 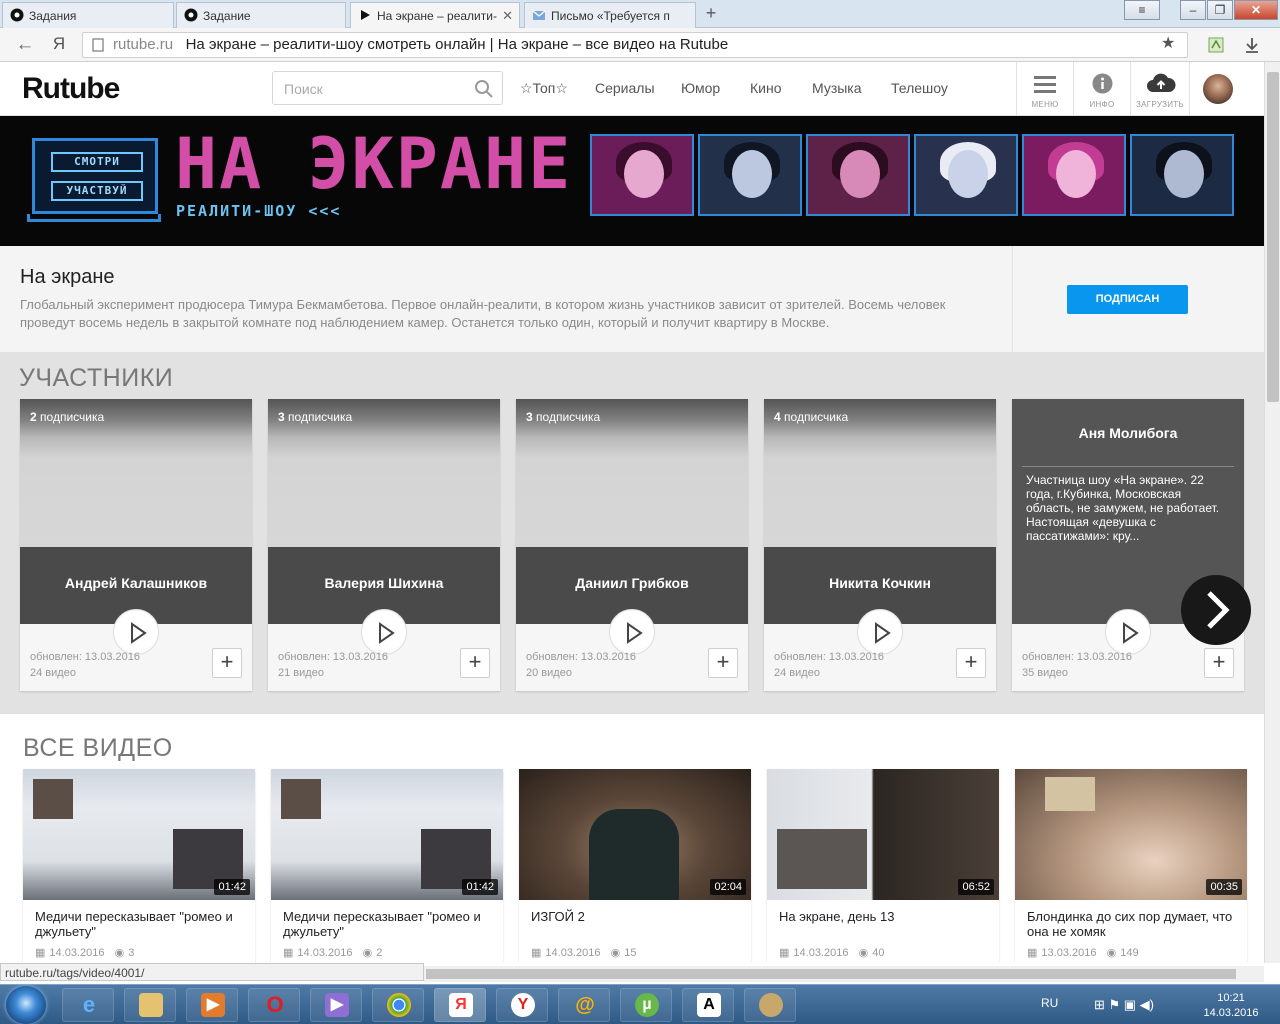 I want to click on info-button: ИНФО, so click(x=1101, y=89).